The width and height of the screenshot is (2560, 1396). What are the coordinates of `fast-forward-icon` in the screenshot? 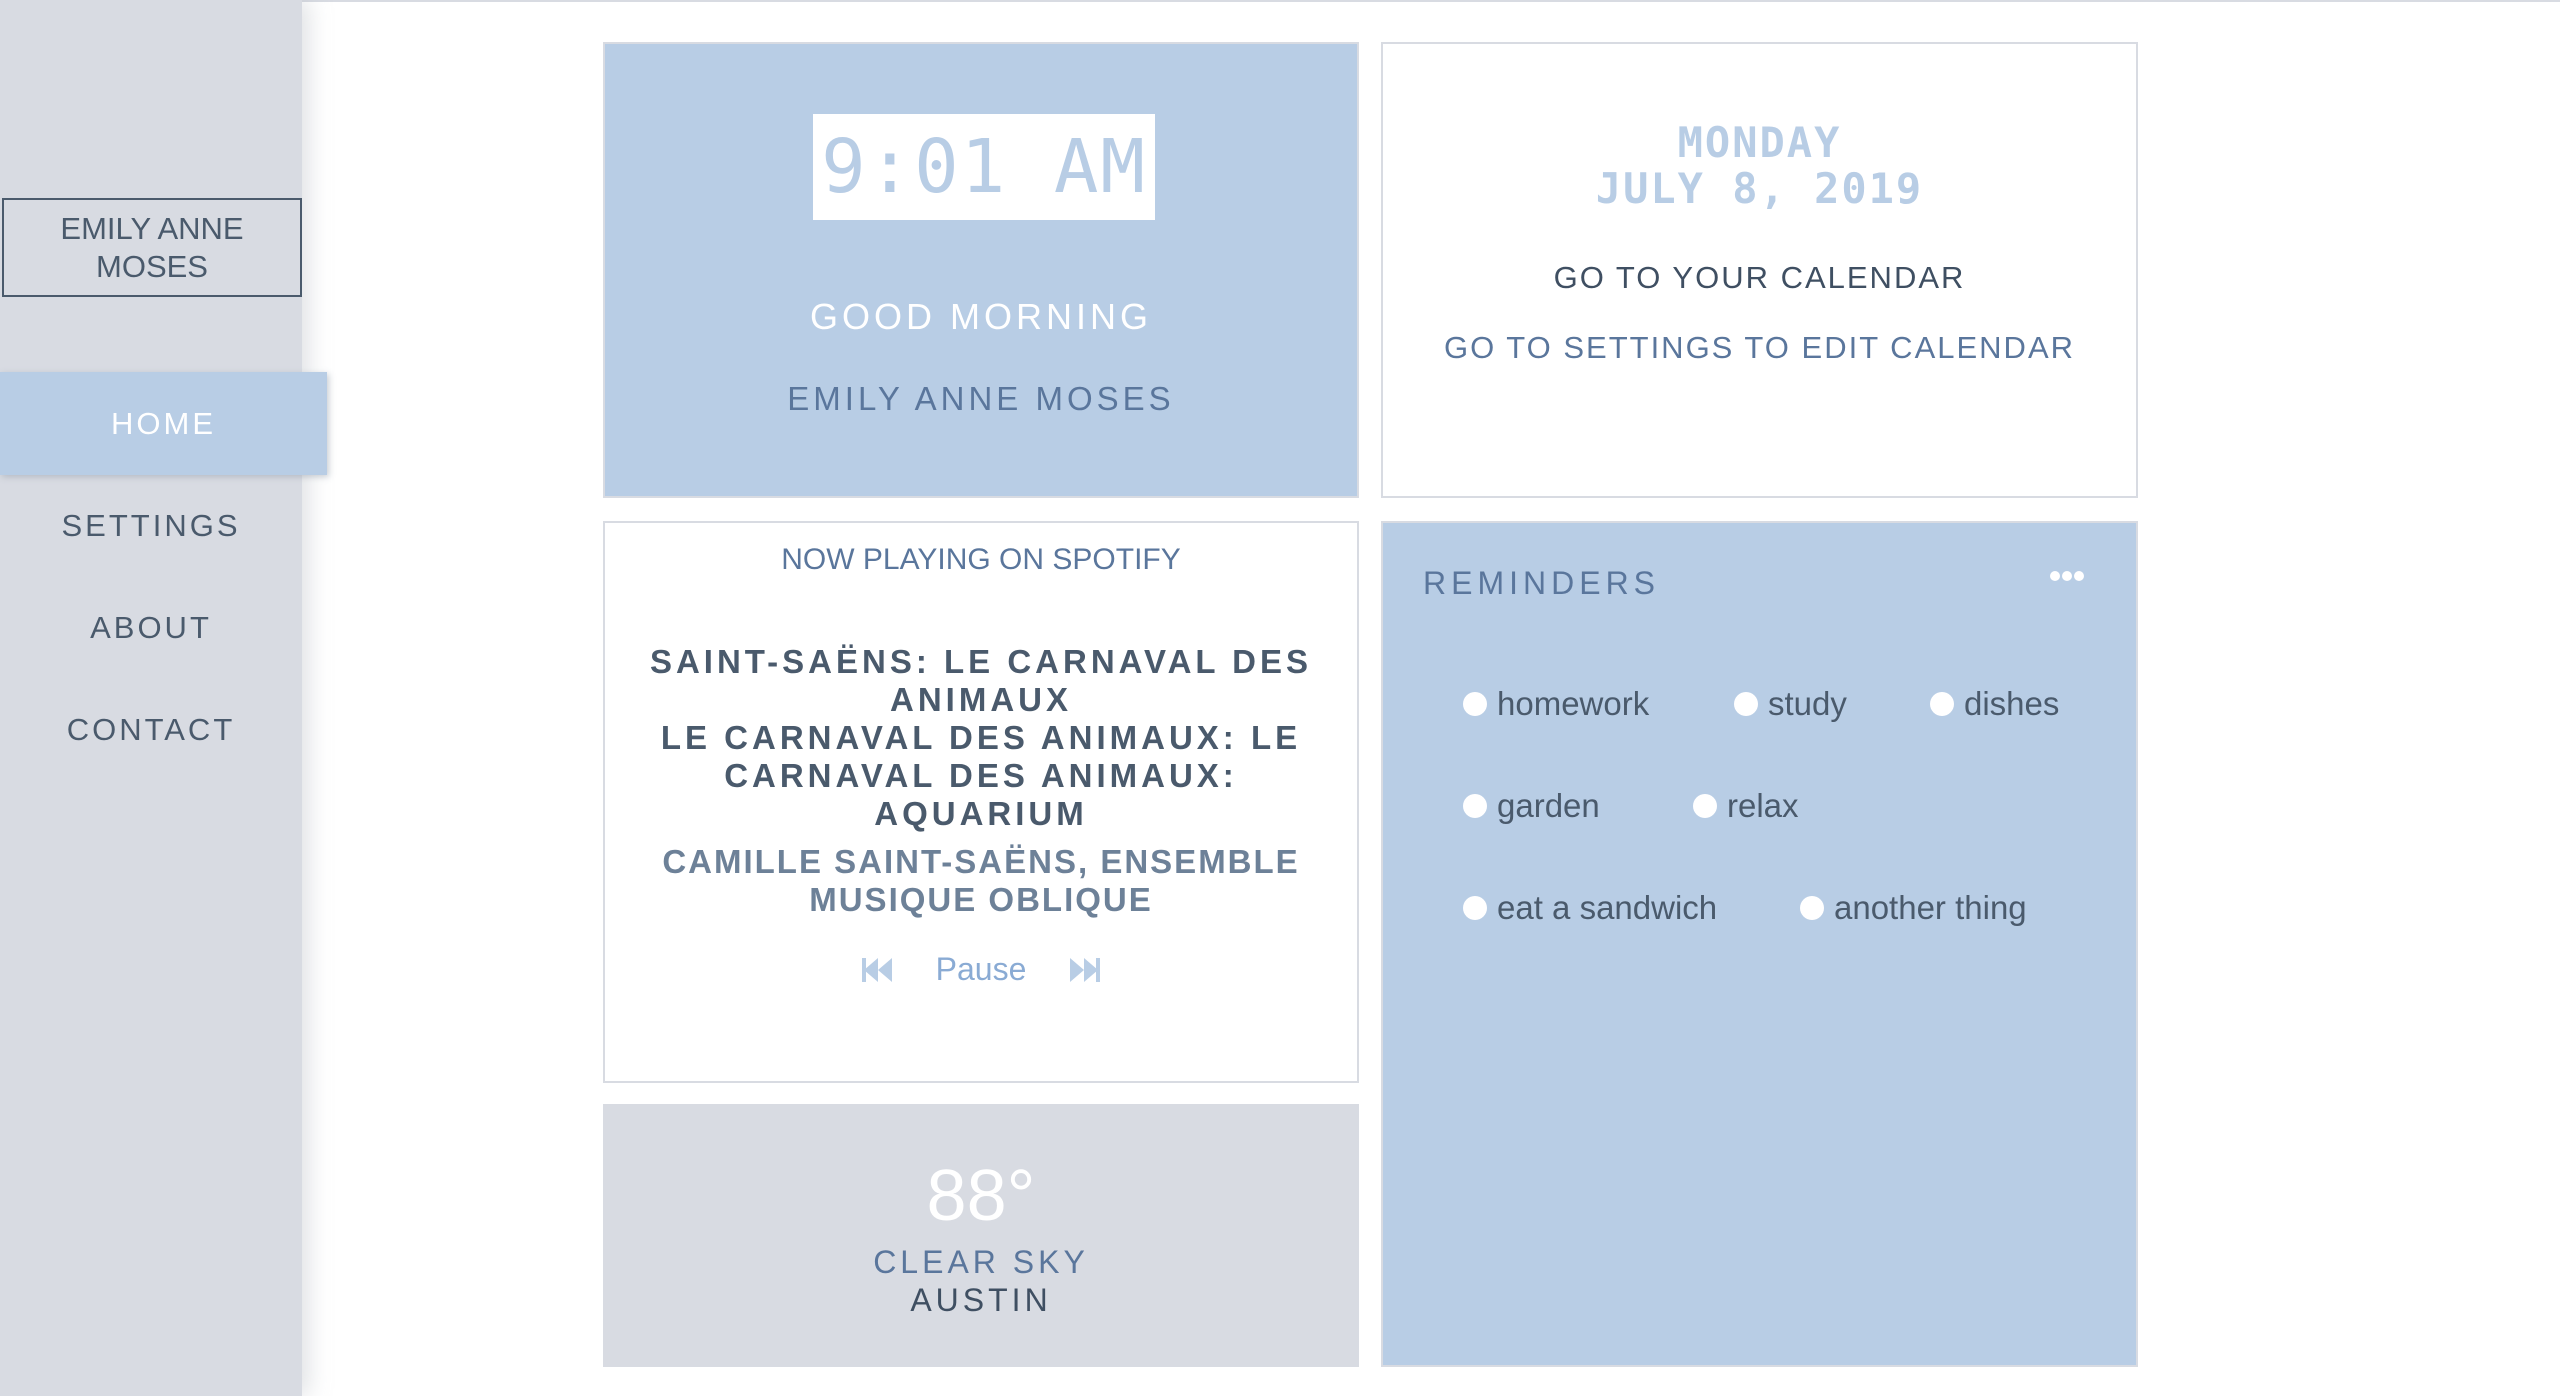 It's located at (1084, 970).